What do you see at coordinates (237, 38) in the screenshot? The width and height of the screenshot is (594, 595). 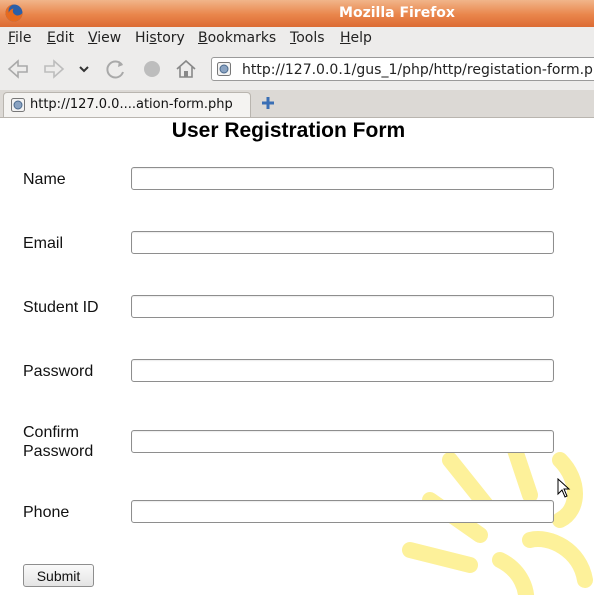 I see `menu-bookmarks: Bookmarks` at bounding box center [237, 38].